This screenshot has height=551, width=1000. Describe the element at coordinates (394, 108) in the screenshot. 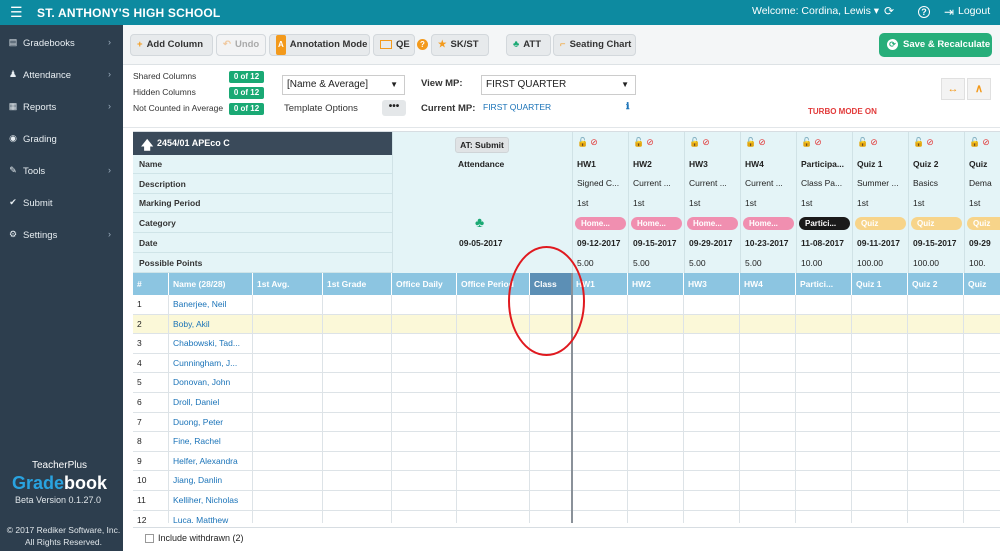

I see `template-options-button: •••` at that location.